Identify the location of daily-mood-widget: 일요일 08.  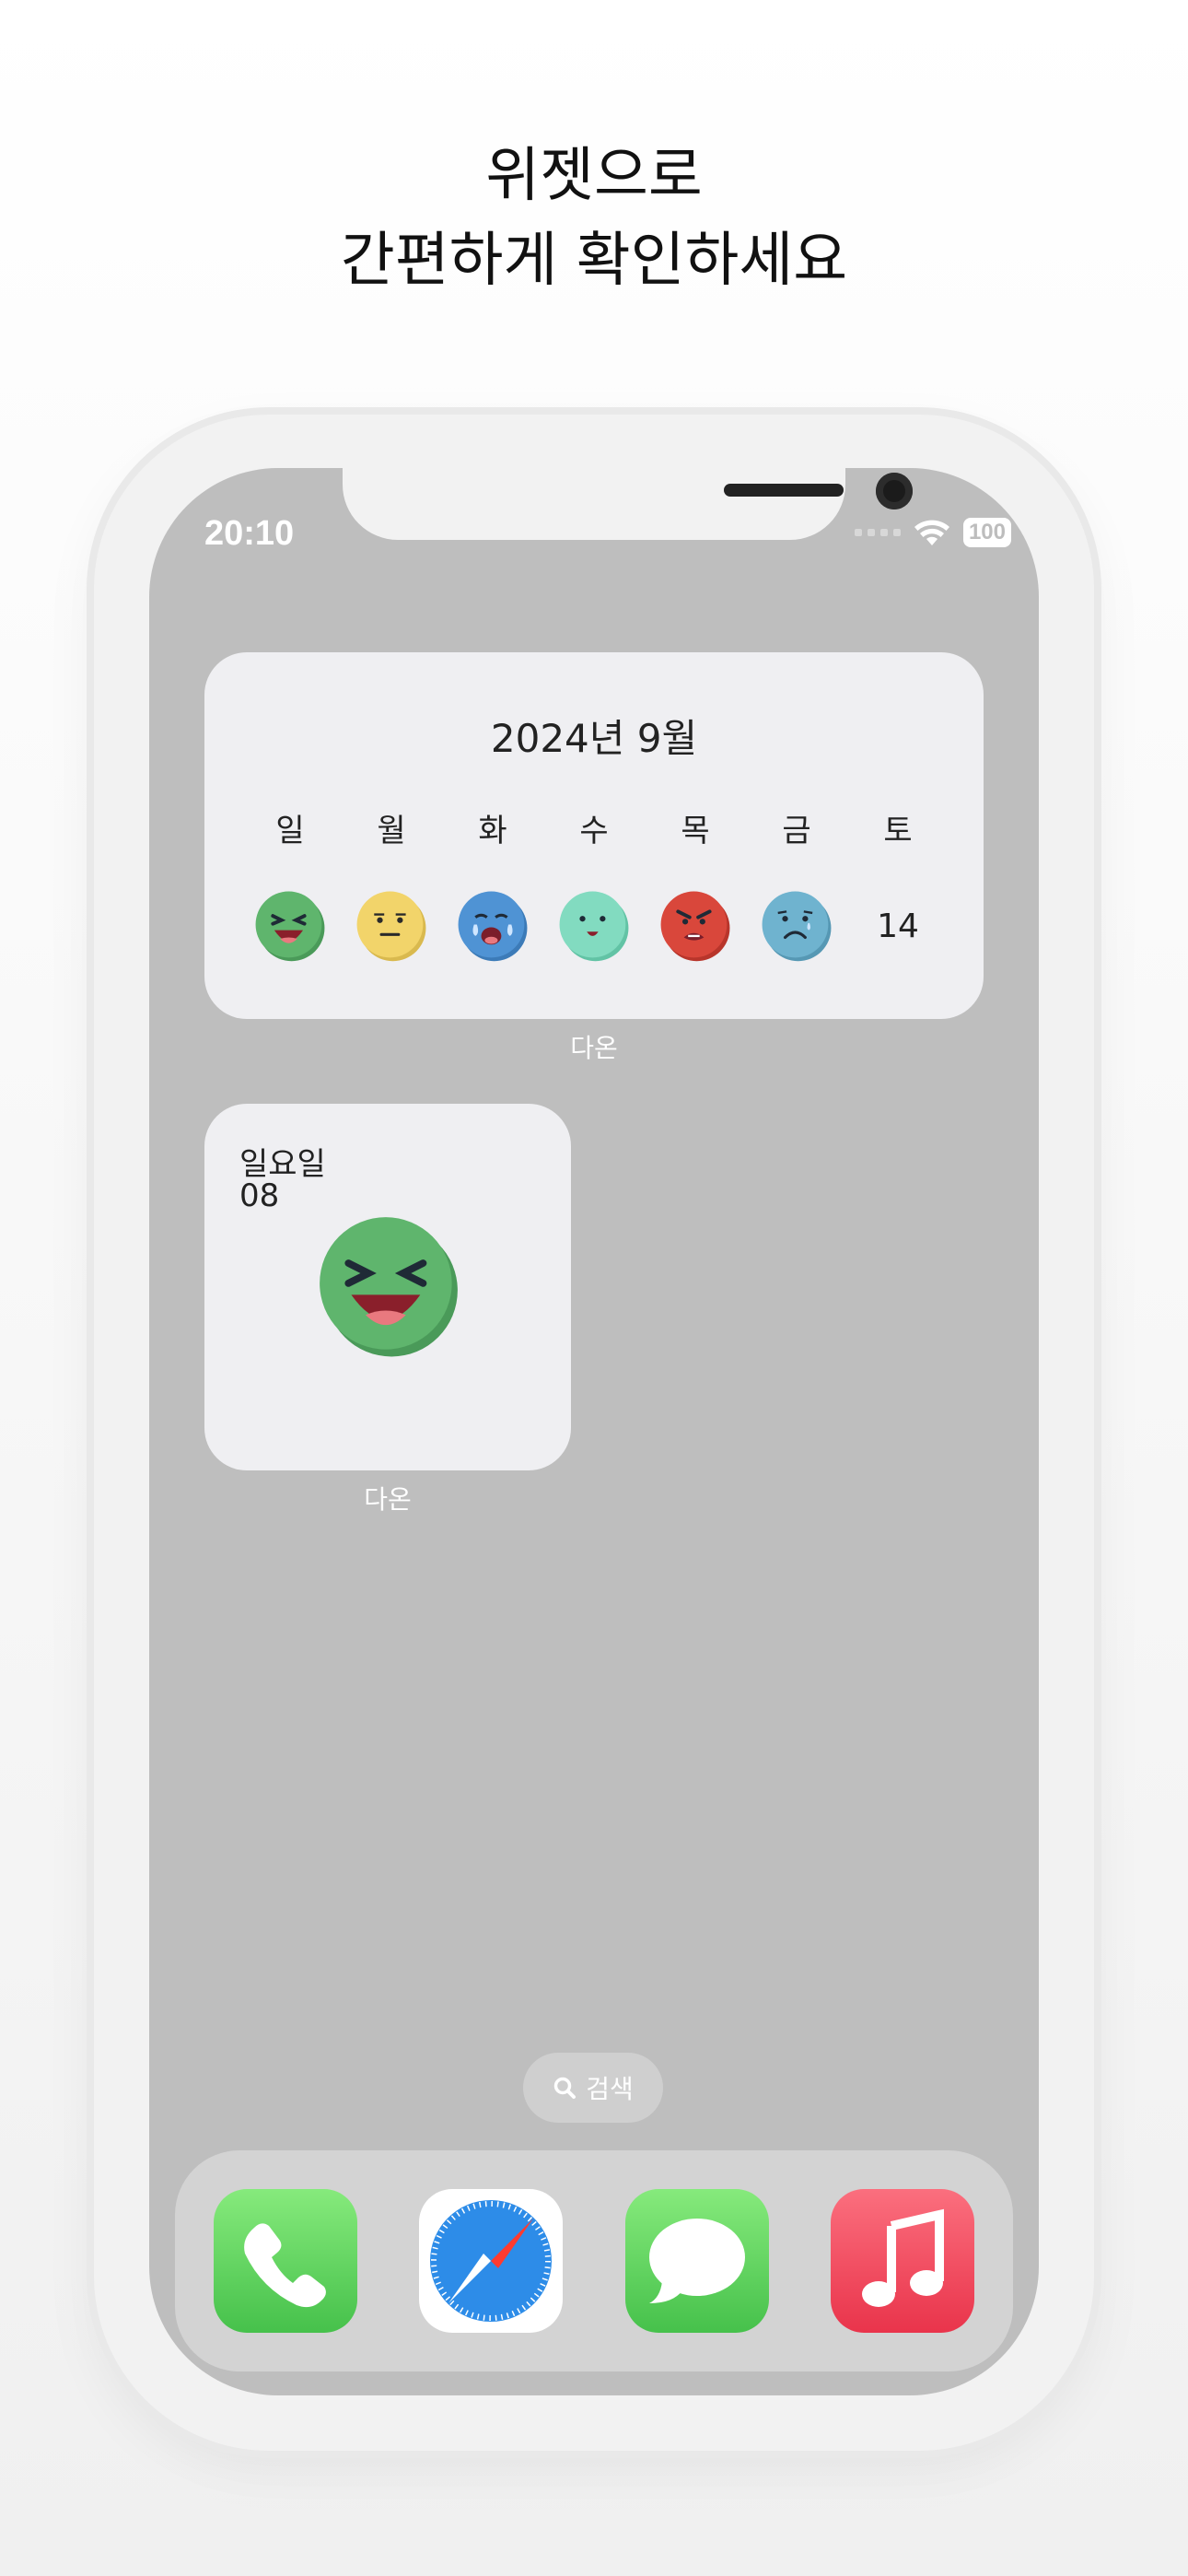
(387, 1287).